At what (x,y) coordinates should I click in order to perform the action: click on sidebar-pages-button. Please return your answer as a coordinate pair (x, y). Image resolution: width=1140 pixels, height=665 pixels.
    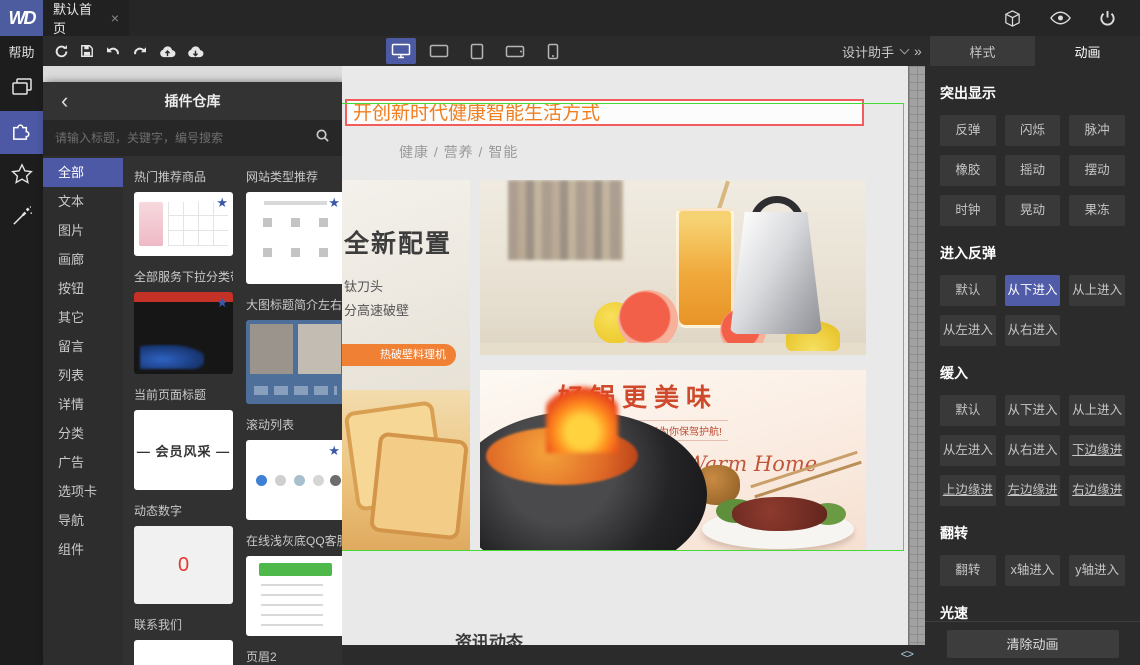
    Looking at the image, I should click on (21, 89).